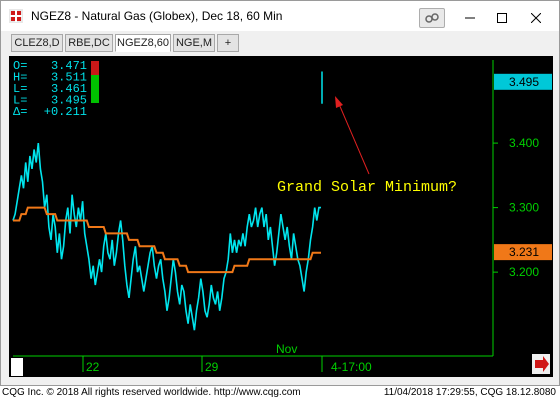 Image resolution: width=560 pixels, height=400 pixels. I want to click on add-tab-button: +, so click(228, 43).